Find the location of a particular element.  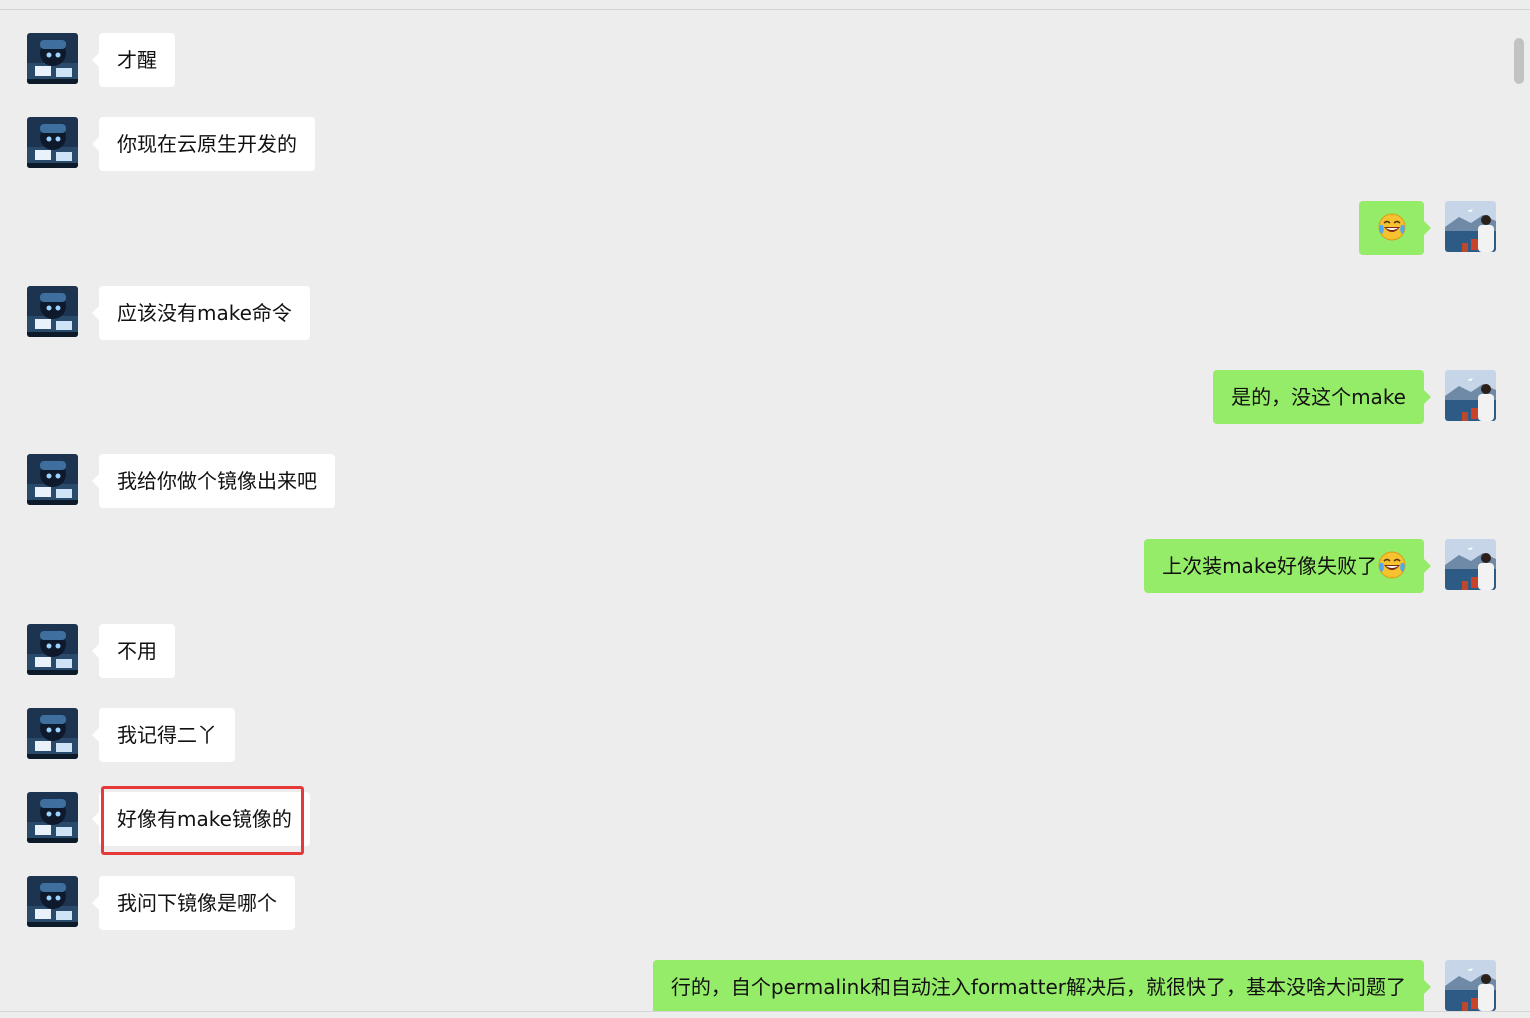

message-row: 我记得二丫 is located at coordinates (765, 735).